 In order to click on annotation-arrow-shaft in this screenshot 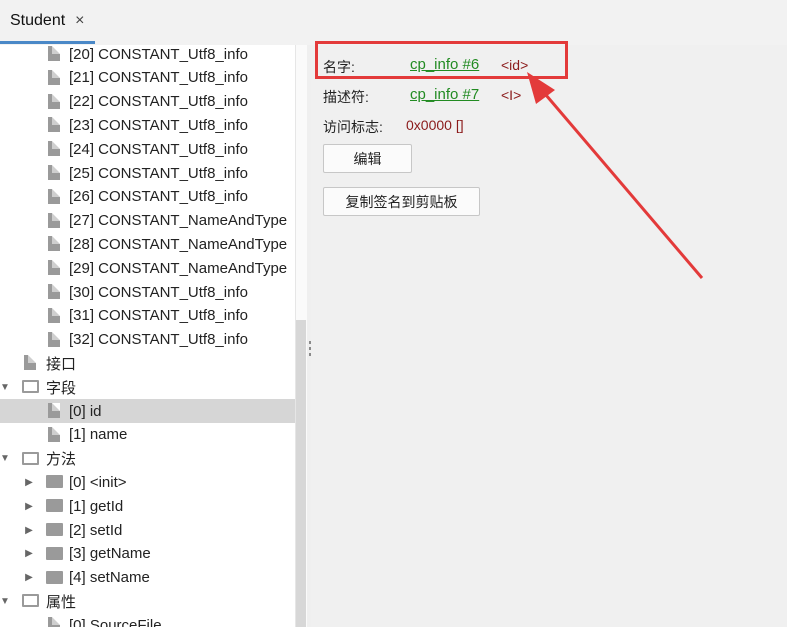, I will do `click(621, 183)`.